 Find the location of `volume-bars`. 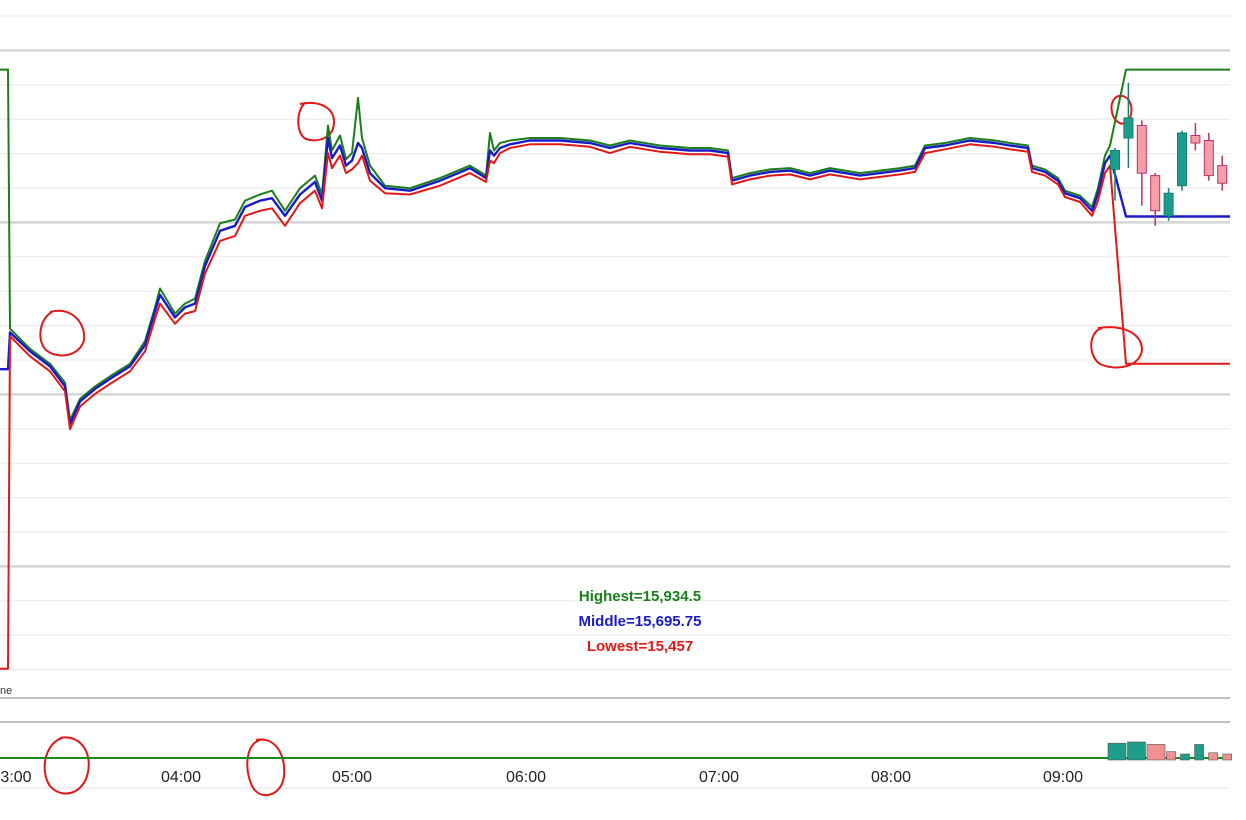

volume-bars is located at coordinates (616, 751).